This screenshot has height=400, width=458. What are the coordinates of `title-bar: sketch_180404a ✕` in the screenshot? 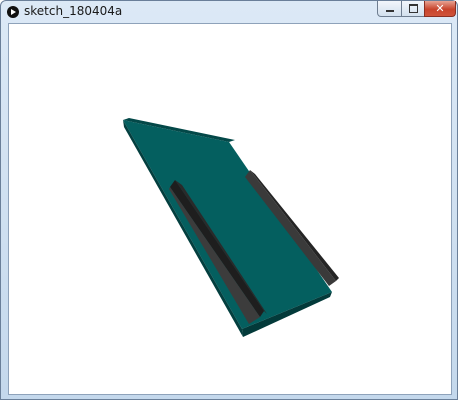 It's located at (229, 12).